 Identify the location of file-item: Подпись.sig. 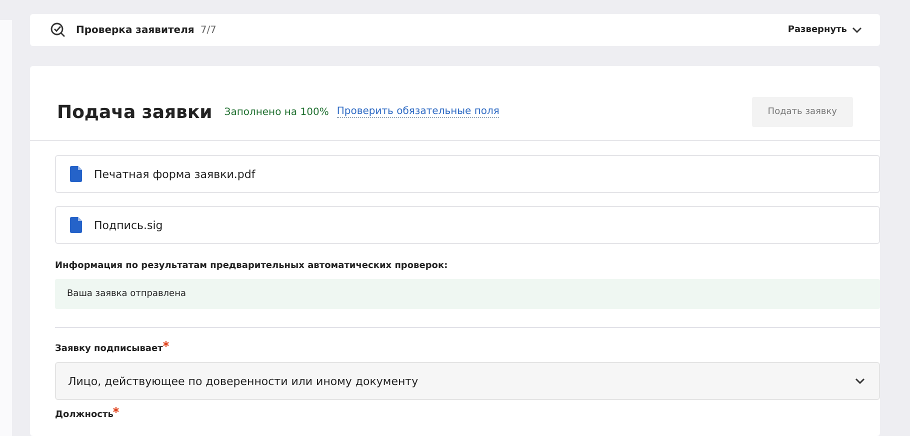
(467, 225).